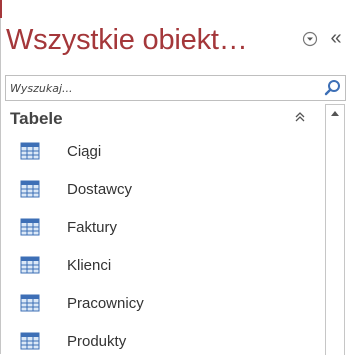  Describe the element at coordinates (336, 38) in the screenshot. I see `collapse-pane-button: «` at that location.